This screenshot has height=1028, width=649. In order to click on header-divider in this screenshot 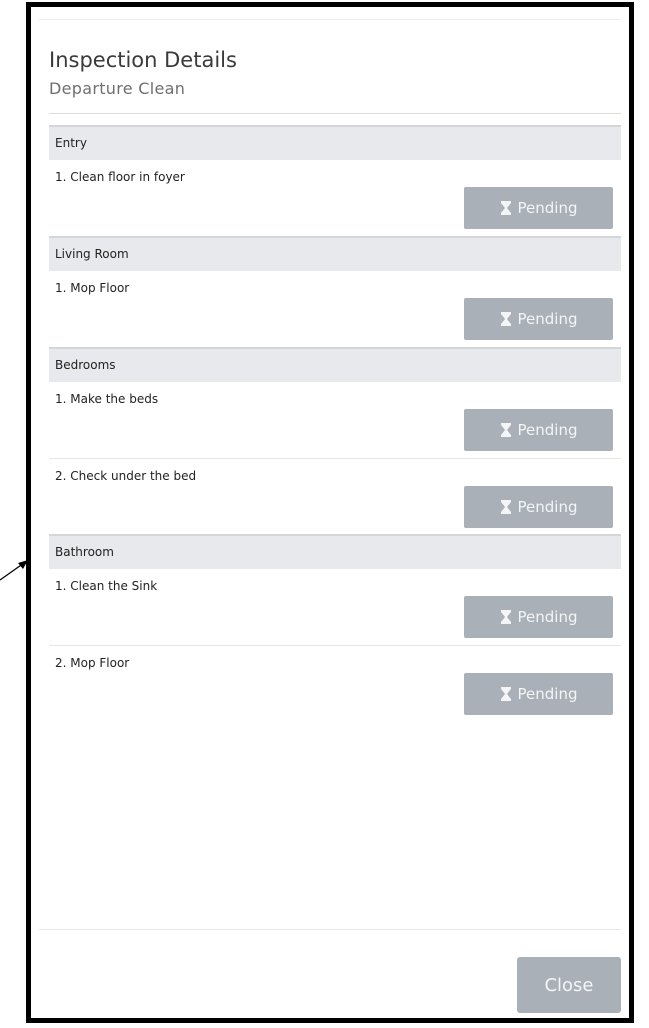, I will do `click(335, 113)`.